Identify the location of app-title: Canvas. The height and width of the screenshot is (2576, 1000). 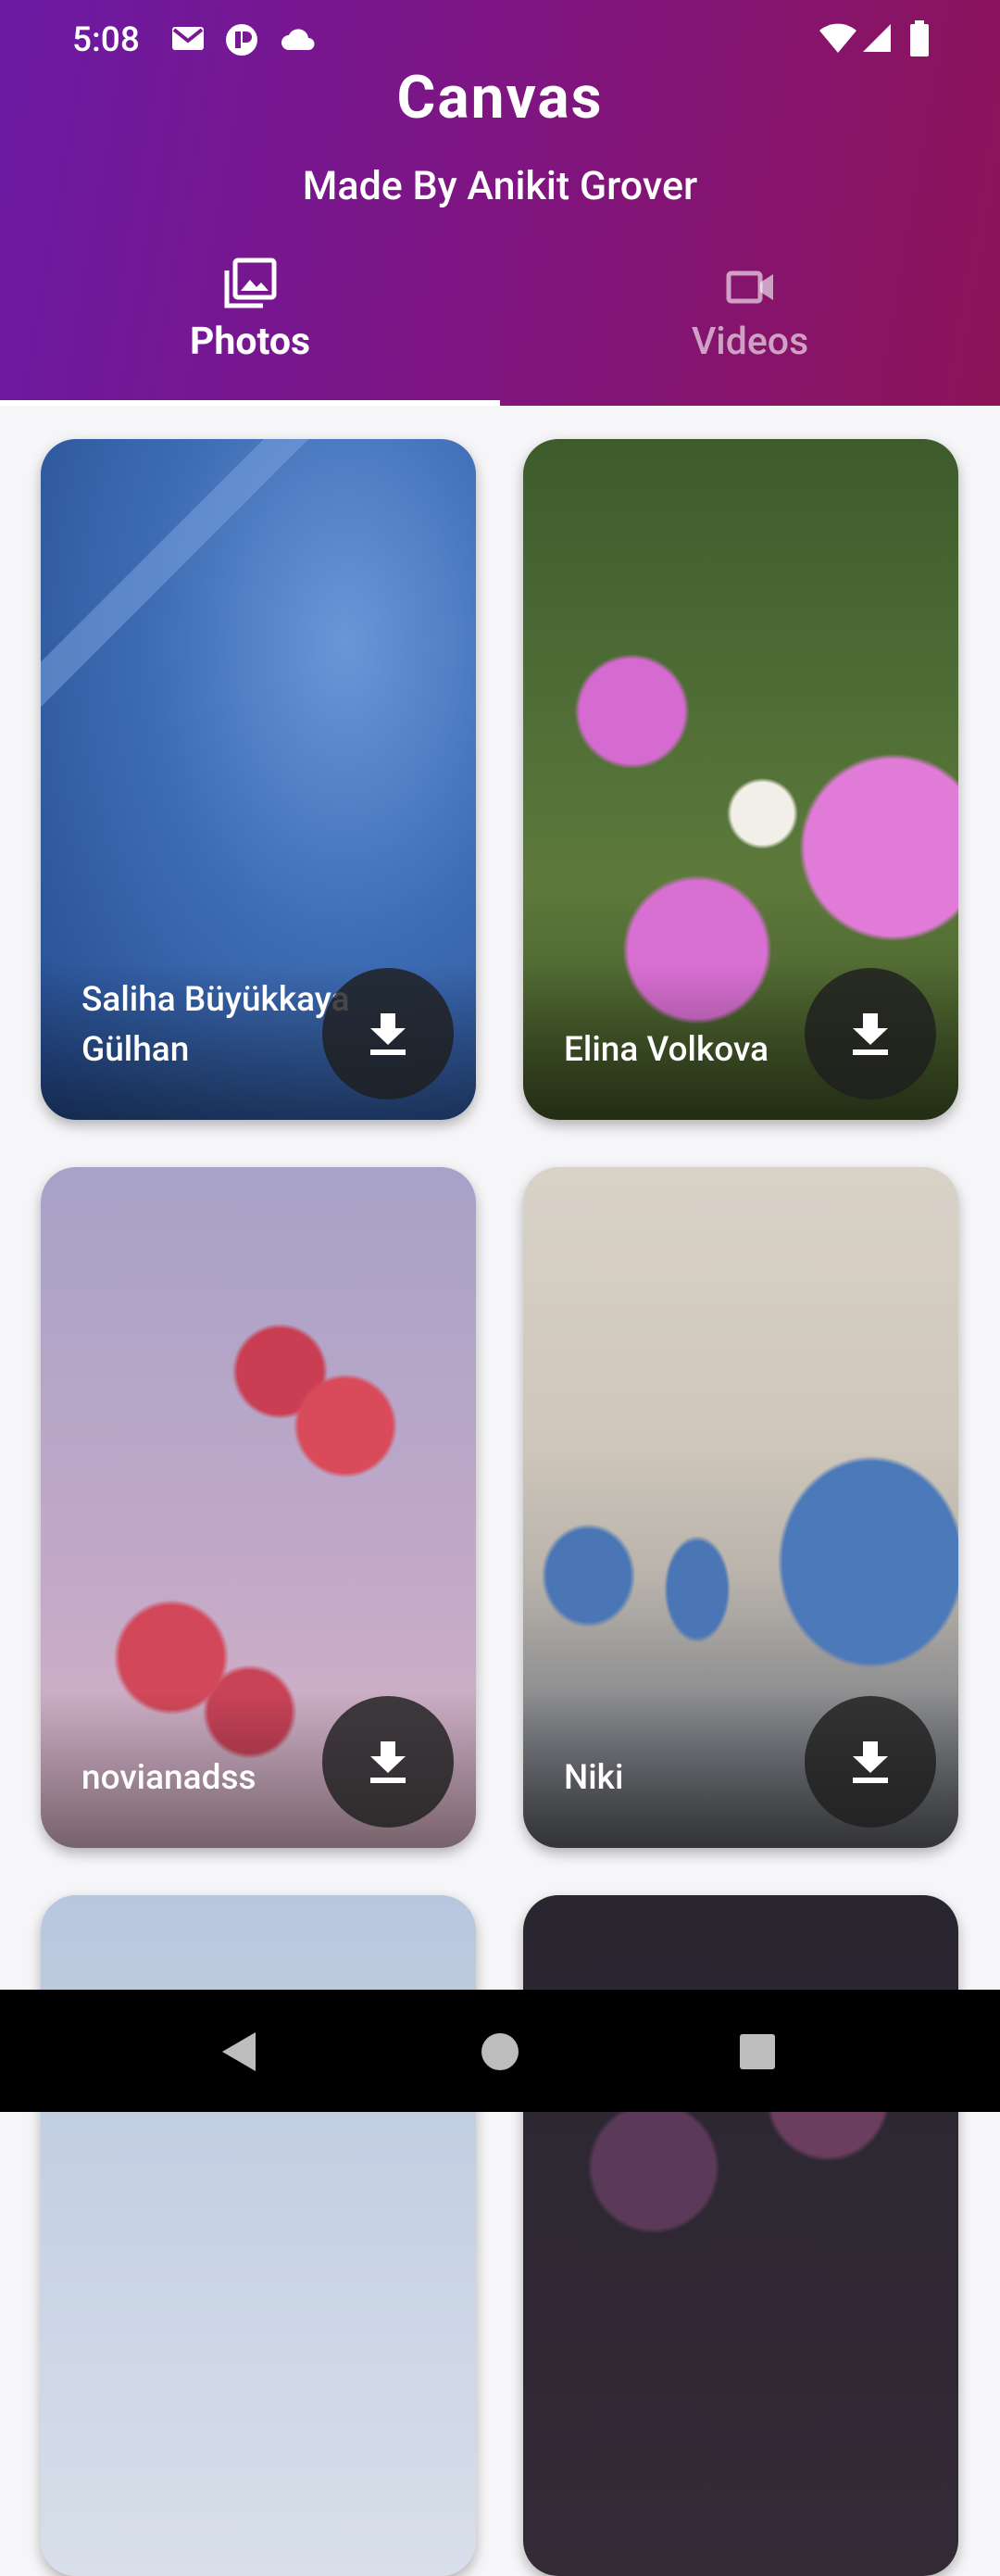
(500, 97).